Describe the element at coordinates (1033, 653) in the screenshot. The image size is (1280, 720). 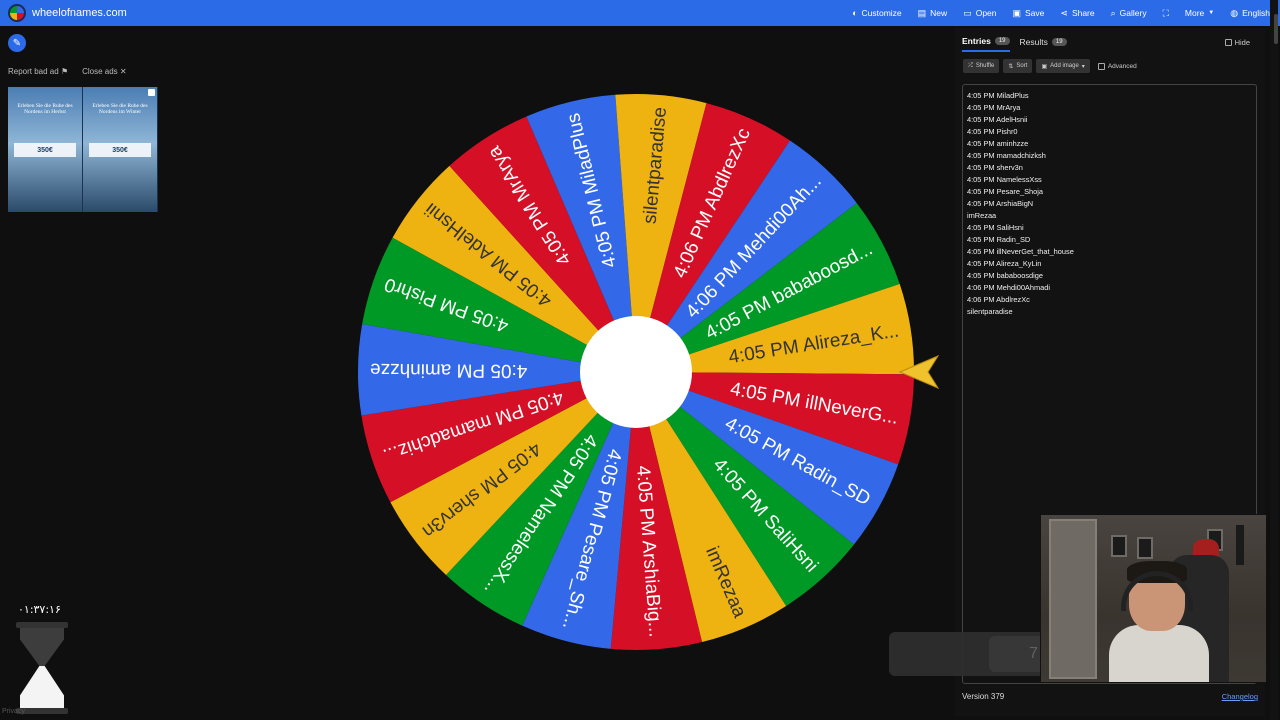
I see `overlay-glyph: 7` at that location.